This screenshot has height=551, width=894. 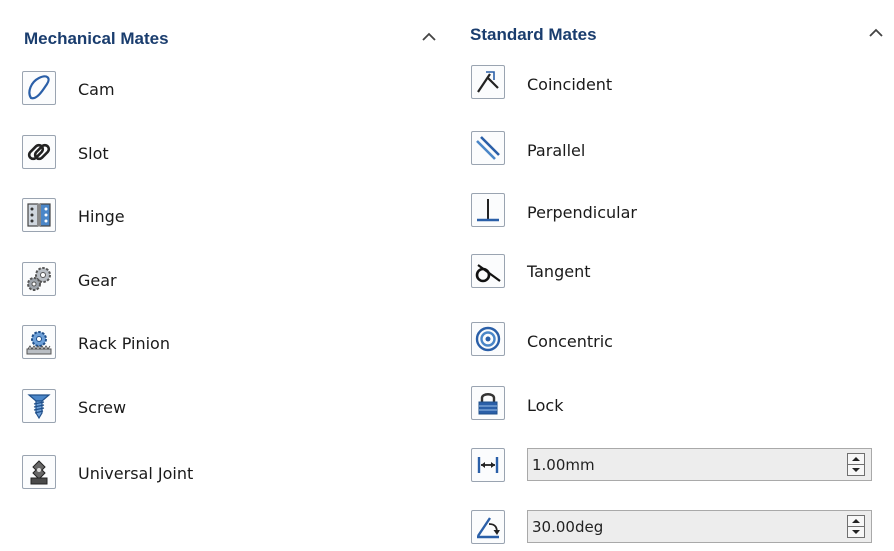 What do you see at coordinates (93, 153) in the screenshot?
I see `slot-label: Slot` at bounding box center [93, 153].